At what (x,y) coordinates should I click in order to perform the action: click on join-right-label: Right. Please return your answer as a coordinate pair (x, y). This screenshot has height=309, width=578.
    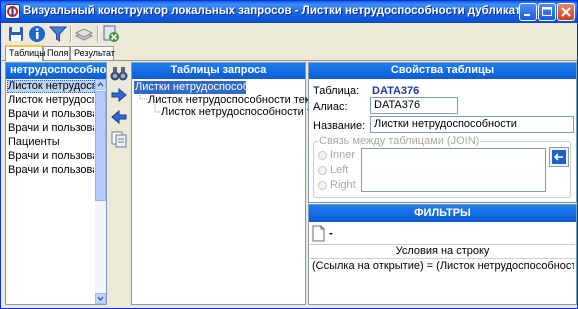
    Looking at the image, I should click on (343, 185).